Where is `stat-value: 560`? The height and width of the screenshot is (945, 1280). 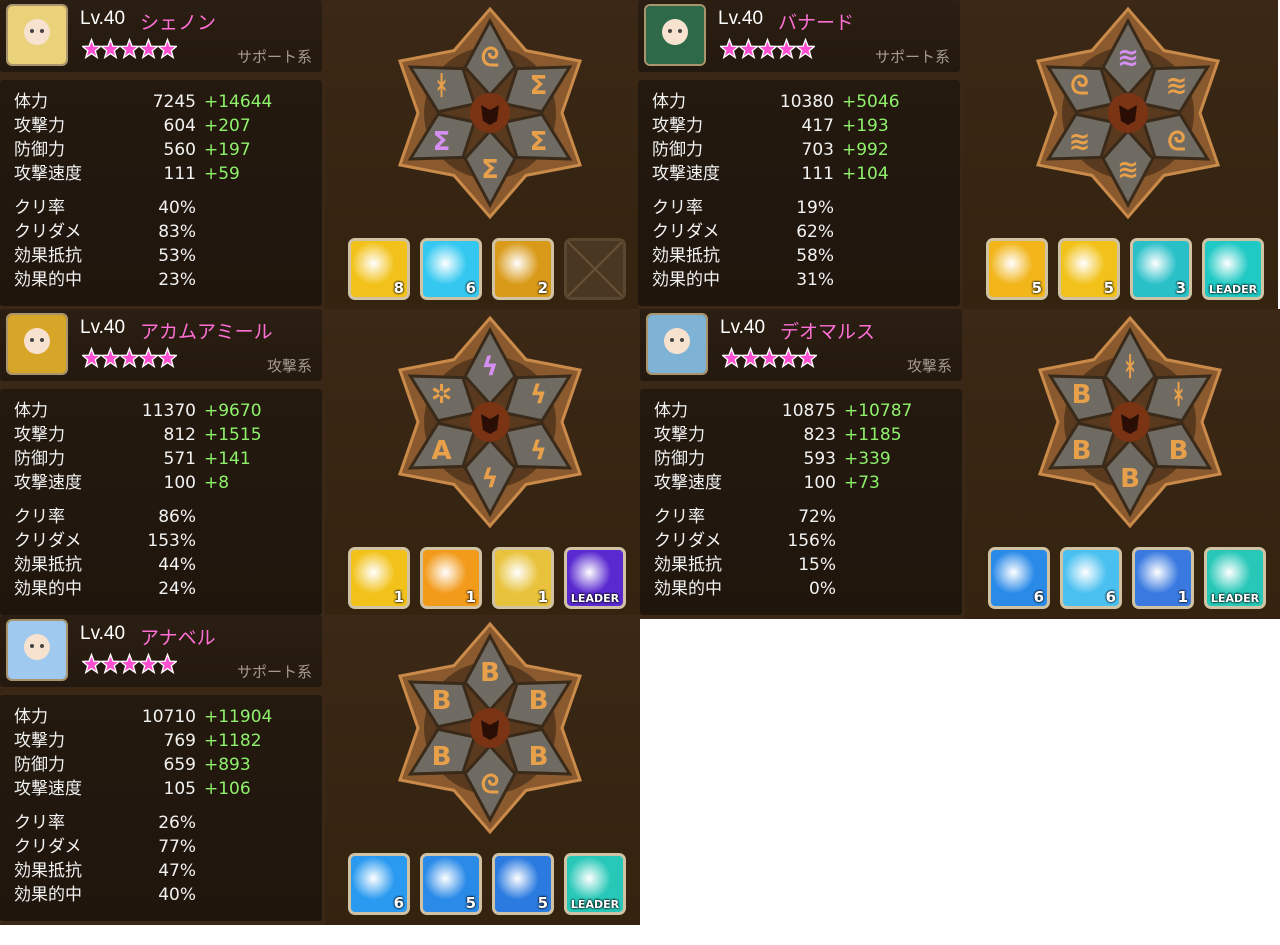 stat-value: 560 is located at coordinates (179, 150).